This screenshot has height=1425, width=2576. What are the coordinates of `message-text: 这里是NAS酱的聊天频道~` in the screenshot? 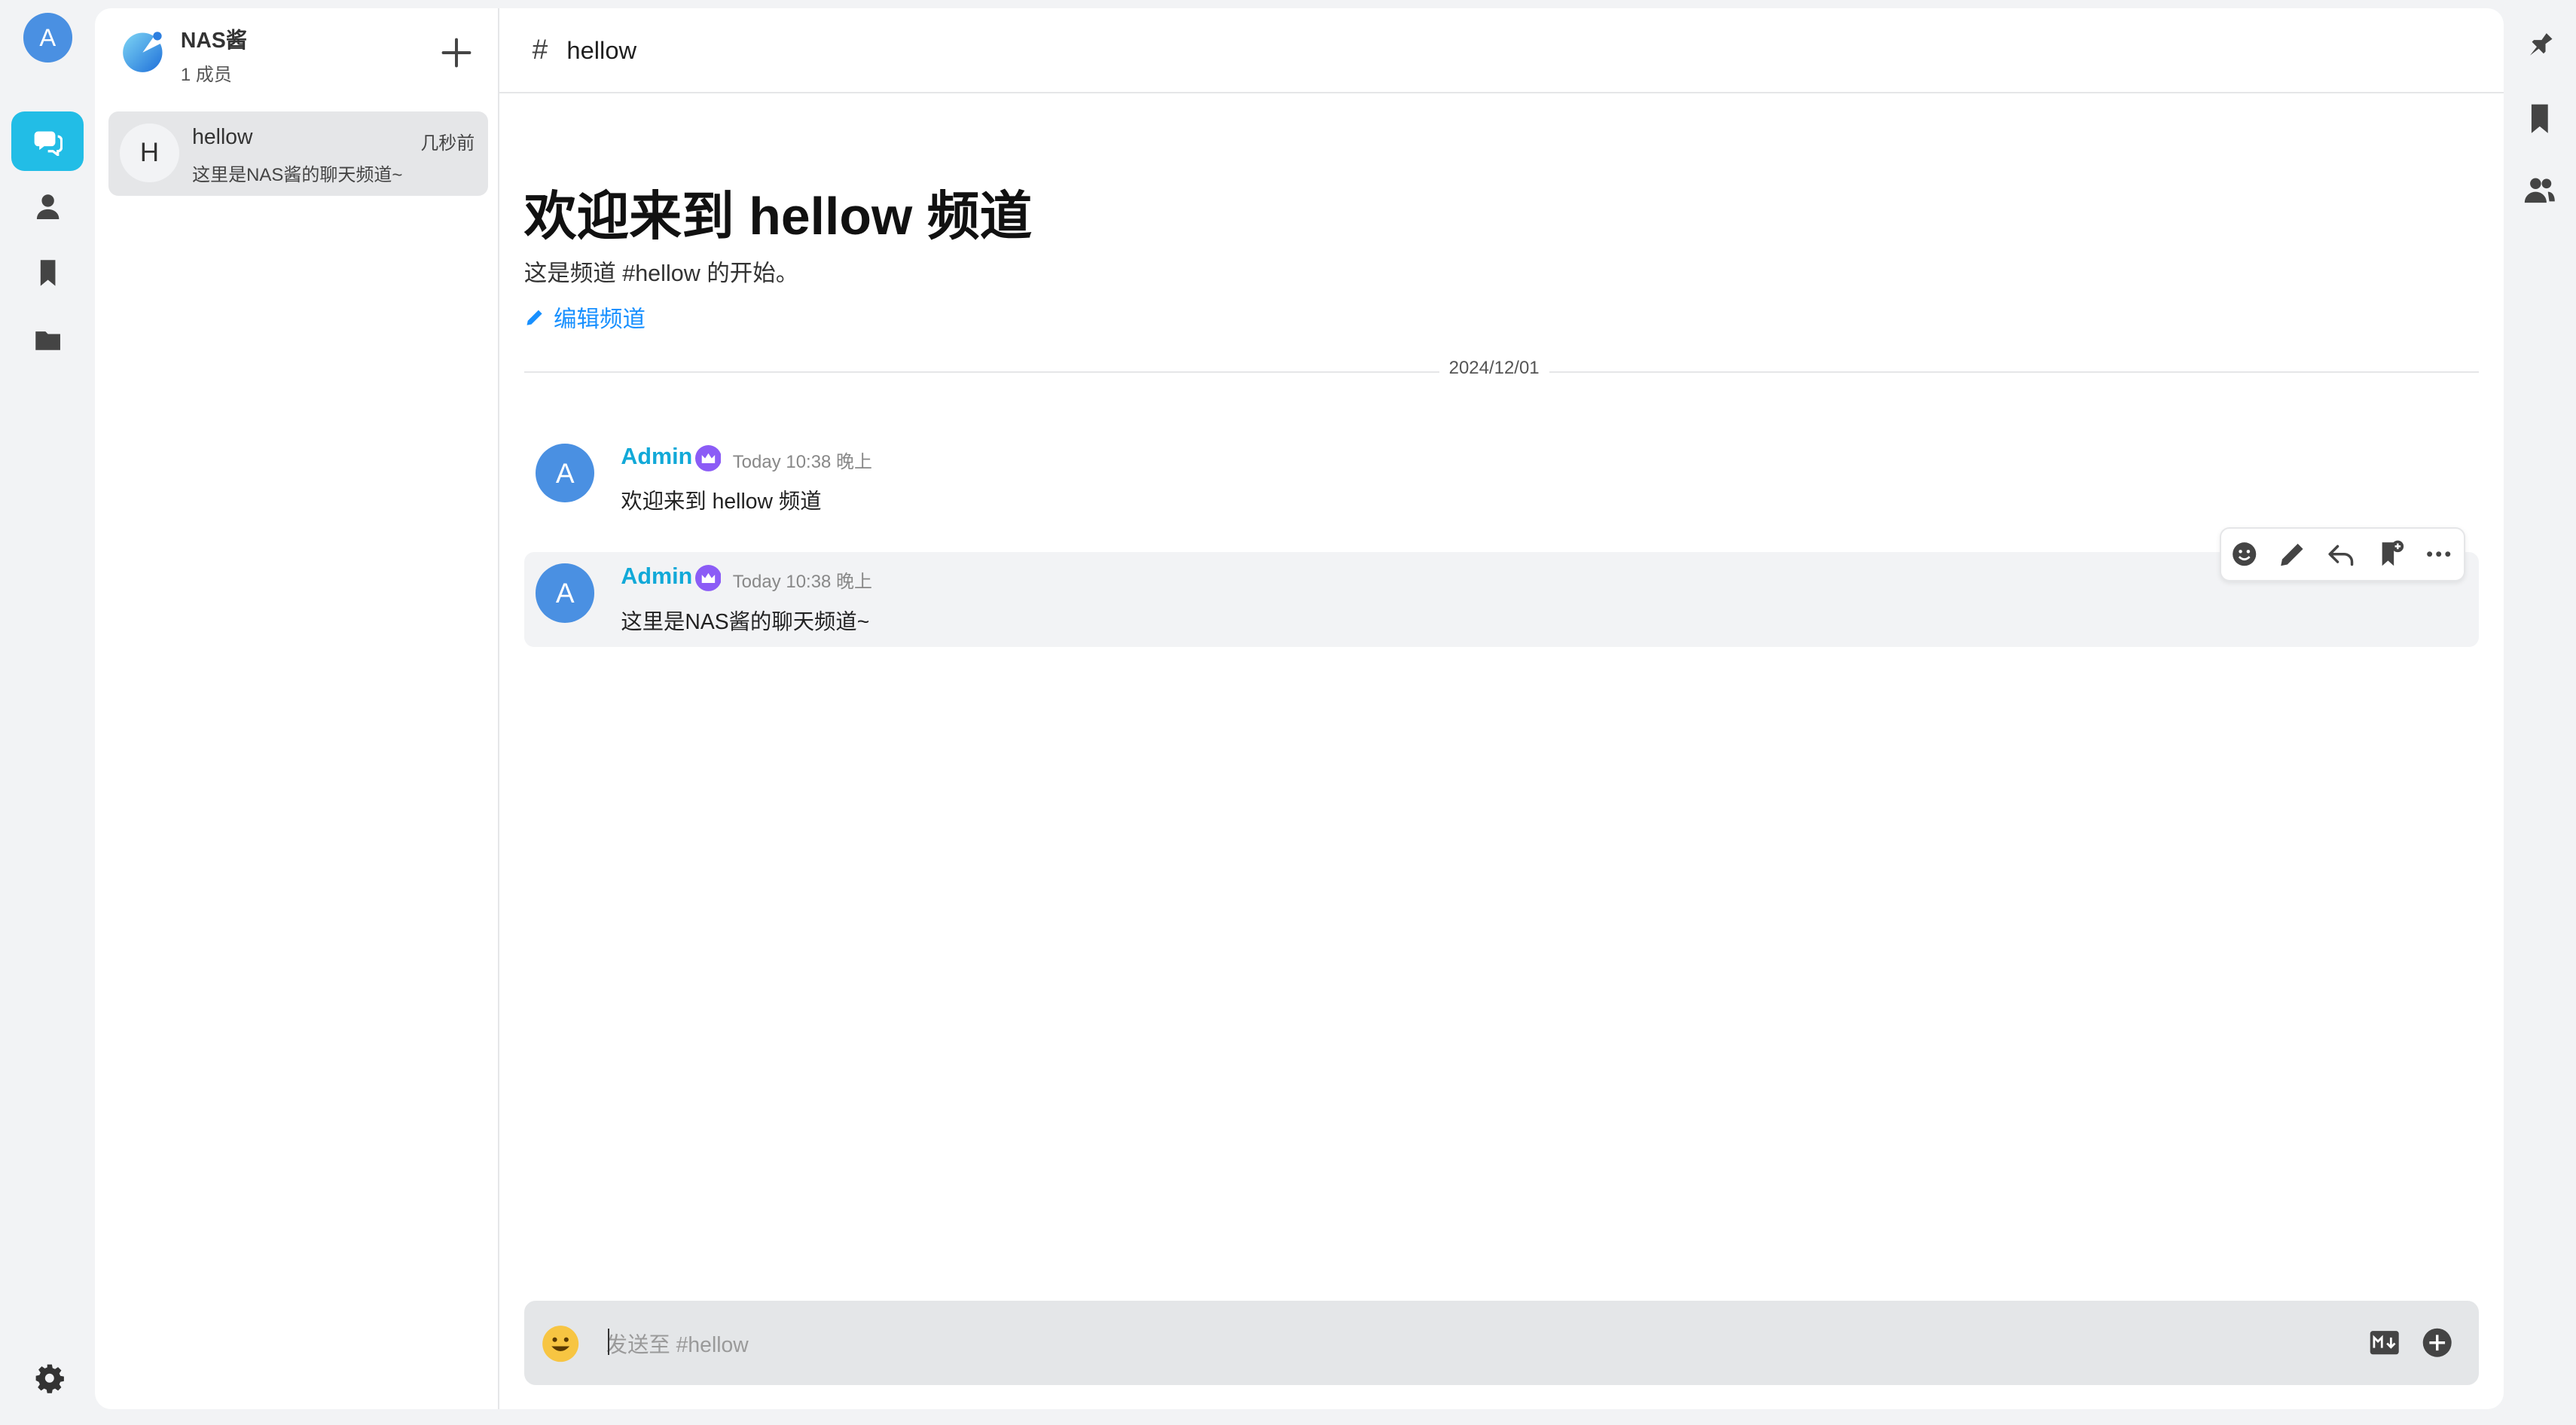 It's located at (746, 622).